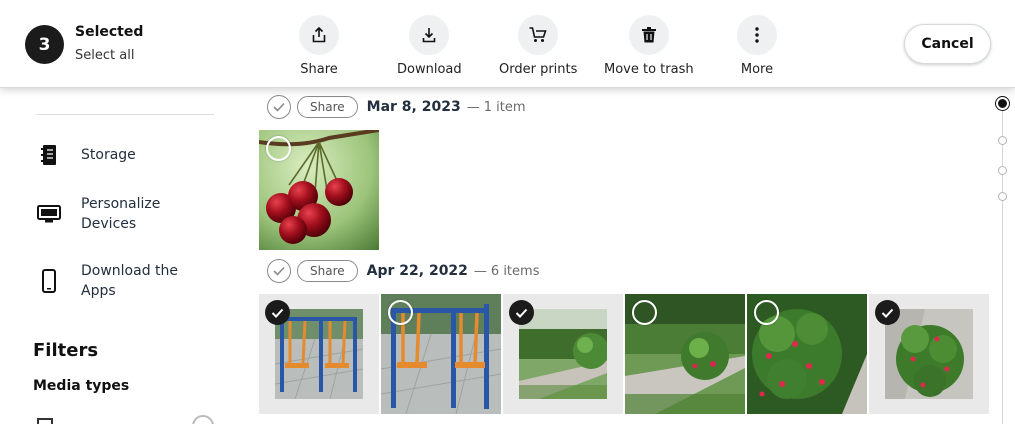  Describe the element at coordinates (319, 35) in the screenshot. I see `share-icon` at that location.